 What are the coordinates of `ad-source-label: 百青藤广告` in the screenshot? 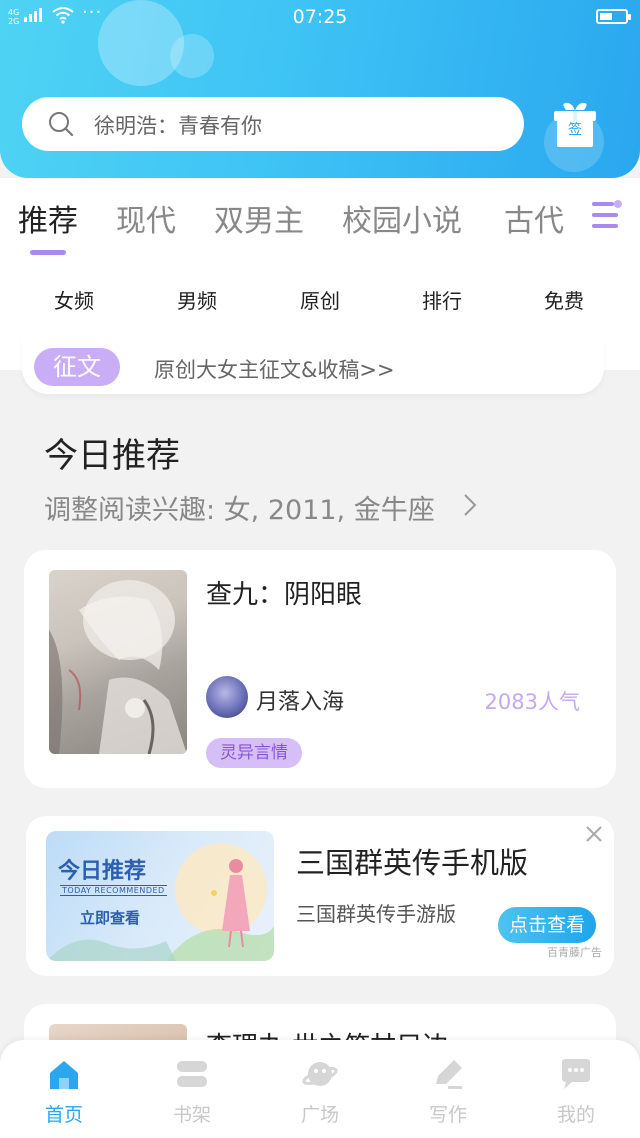 It's located at (574, 952).